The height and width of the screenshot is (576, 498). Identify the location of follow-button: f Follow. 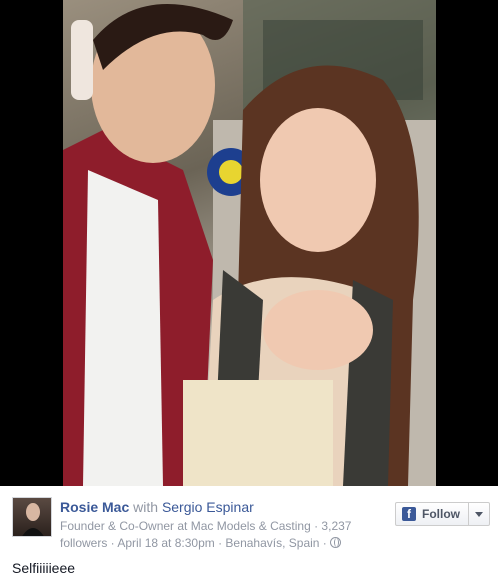
(432, 514).